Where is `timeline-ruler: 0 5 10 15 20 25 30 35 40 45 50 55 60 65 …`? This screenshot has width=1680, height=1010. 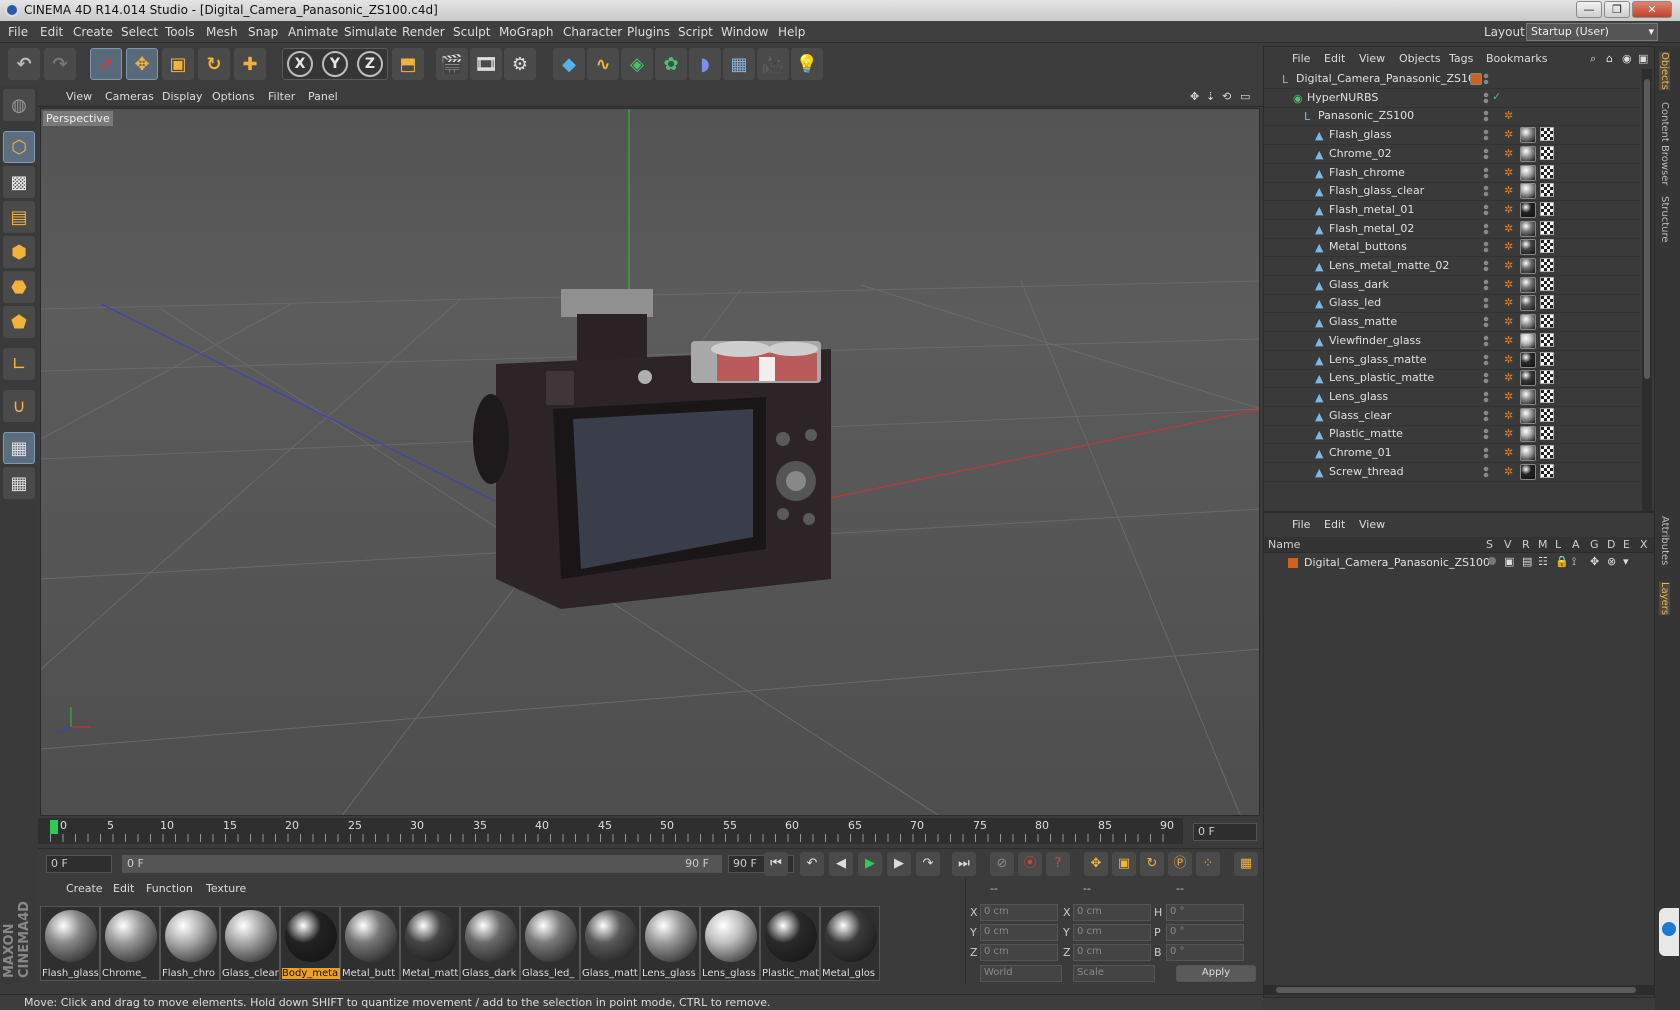 timeline-ruler: 0 5 10 15 20 25 30 35 40 45 50 55 60 65 … is located at coordinates (650, 832).